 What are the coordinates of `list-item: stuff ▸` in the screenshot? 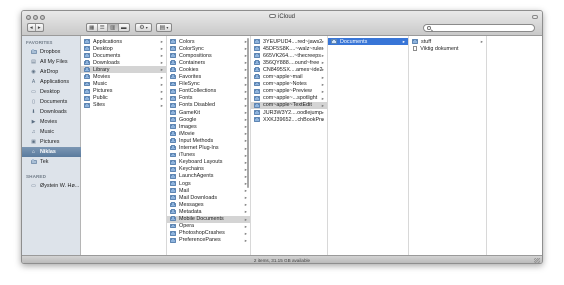 It's located at (447, 41).